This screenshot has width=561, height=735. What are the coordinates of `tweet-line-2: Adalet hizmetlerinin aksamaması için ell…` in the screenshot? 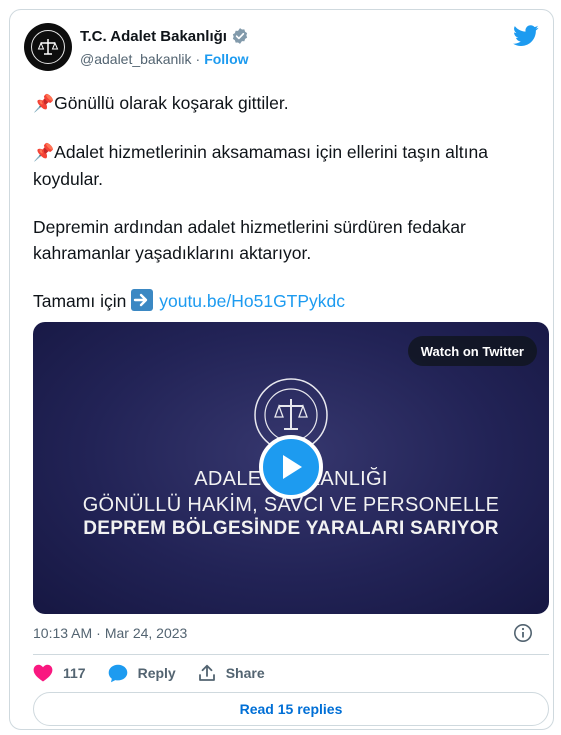 It's located at (260, 165).